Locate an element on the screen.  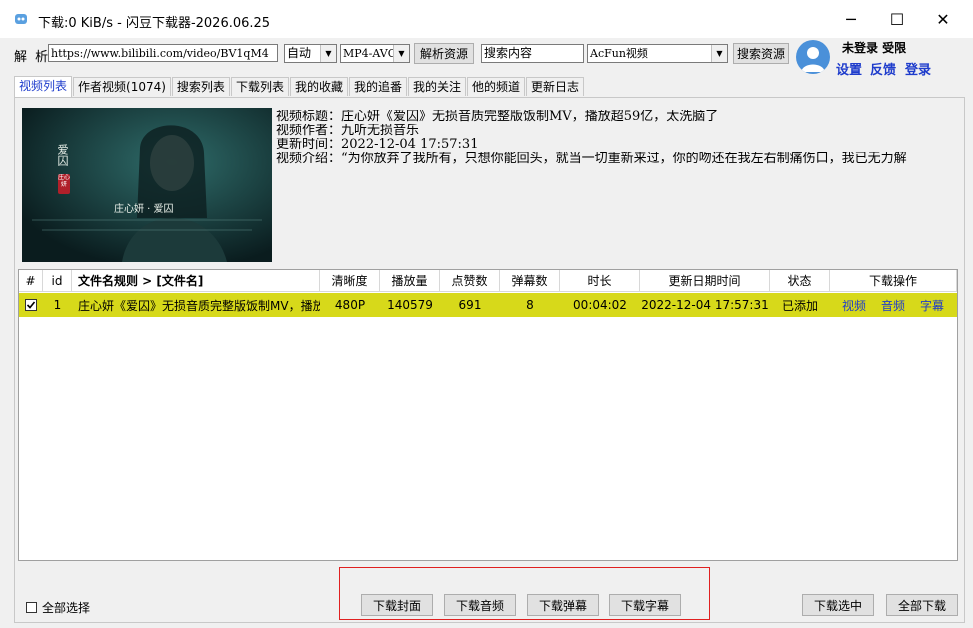
search-button: 搜索资源 is located at coordinates (761, 53).